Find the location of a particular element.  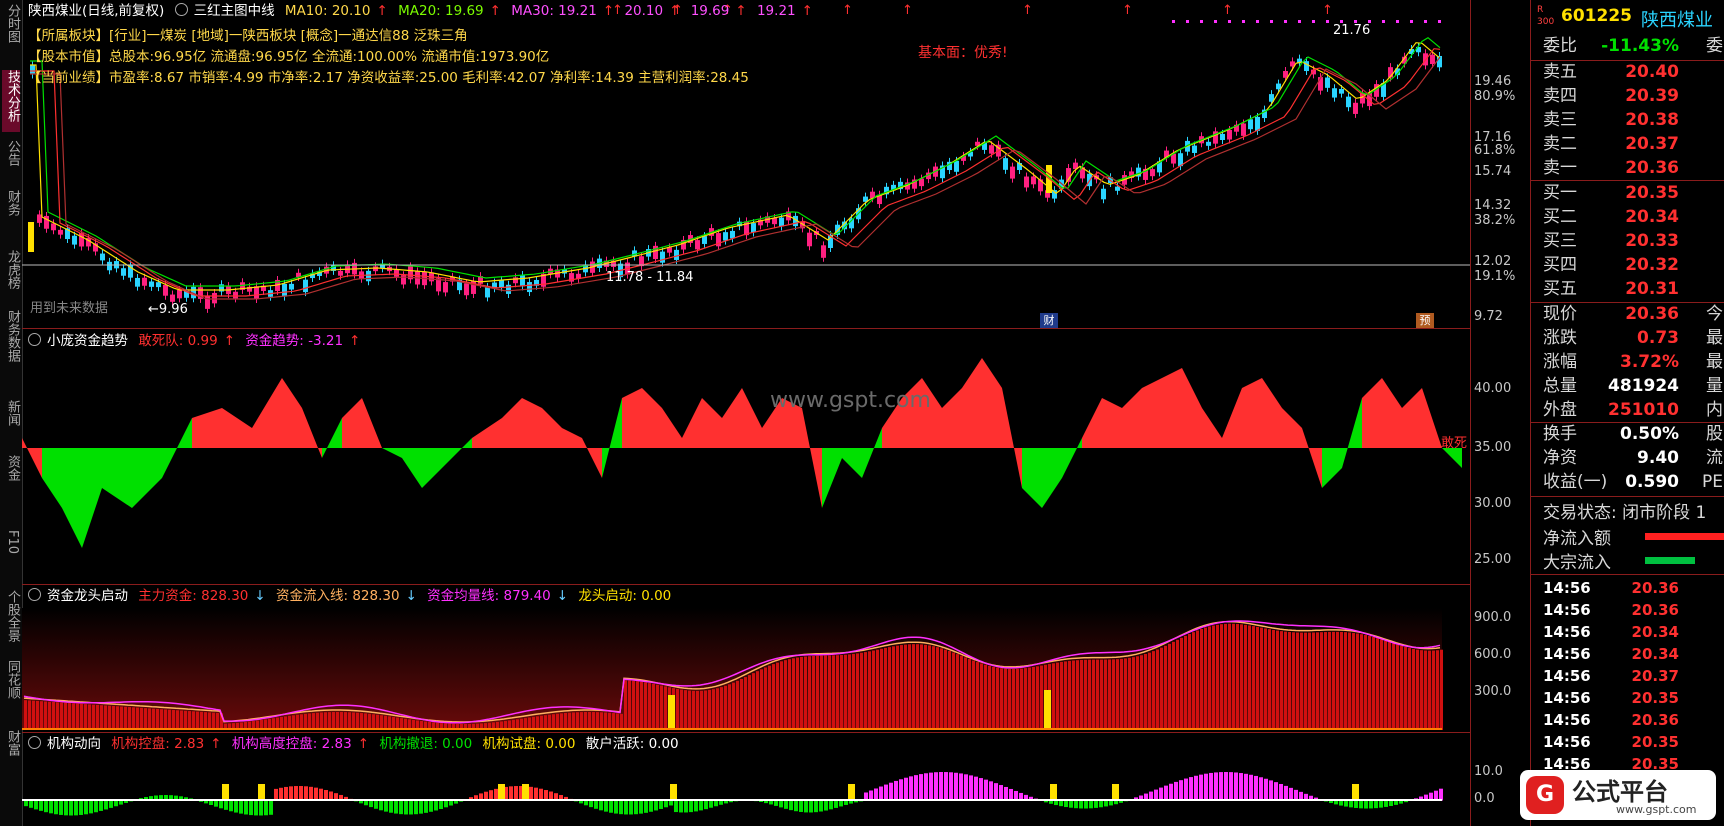

bid-row: 买四 20.32 is located at coordinates (1627, 265).